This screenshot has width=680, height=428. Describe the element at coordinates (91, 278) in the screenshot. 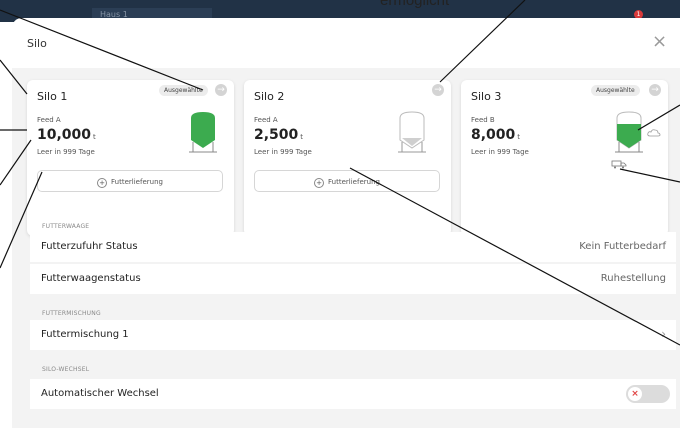

I see `row-label: Futterwaagenstatus` at that location.